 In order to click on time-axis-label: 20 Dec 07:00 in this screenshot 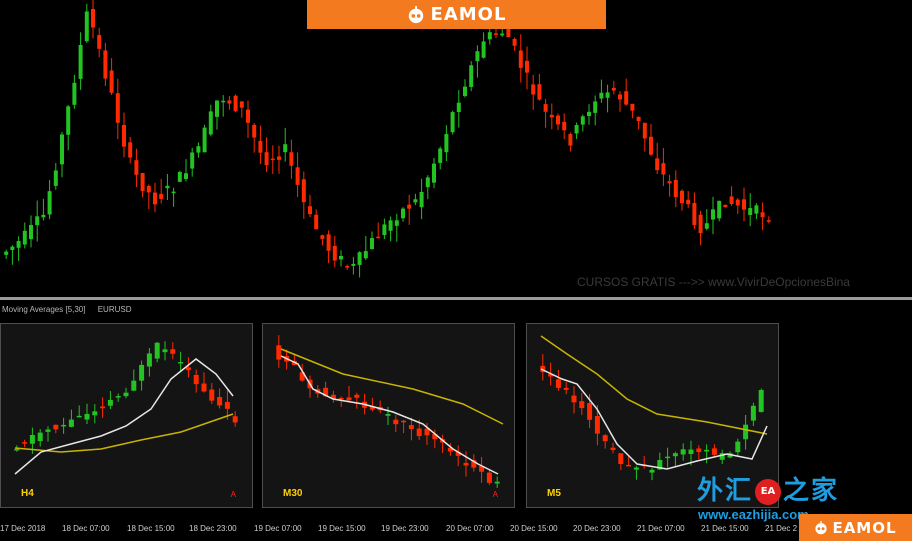, I will do `click(470, 528)`.